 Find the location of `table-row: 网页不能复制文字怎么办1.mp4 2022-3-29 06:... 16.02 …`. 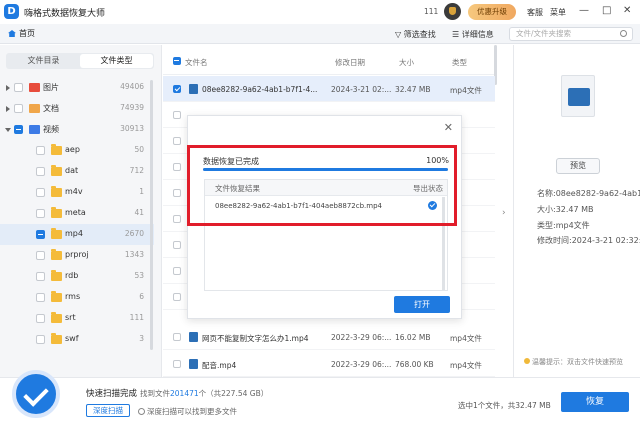

table-row: 网页不能复制文字怎么办1.mp4 2022-3-29 06:... 16.02 … is located at coordinates (329, 337).